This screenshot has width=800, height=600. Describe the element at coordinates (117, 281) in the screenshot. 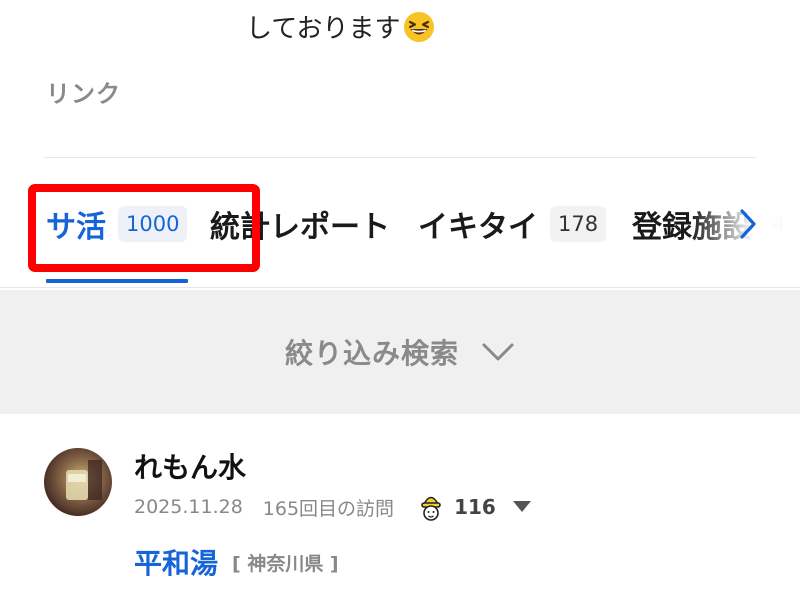

I see `active-tab-indicator` at that location.